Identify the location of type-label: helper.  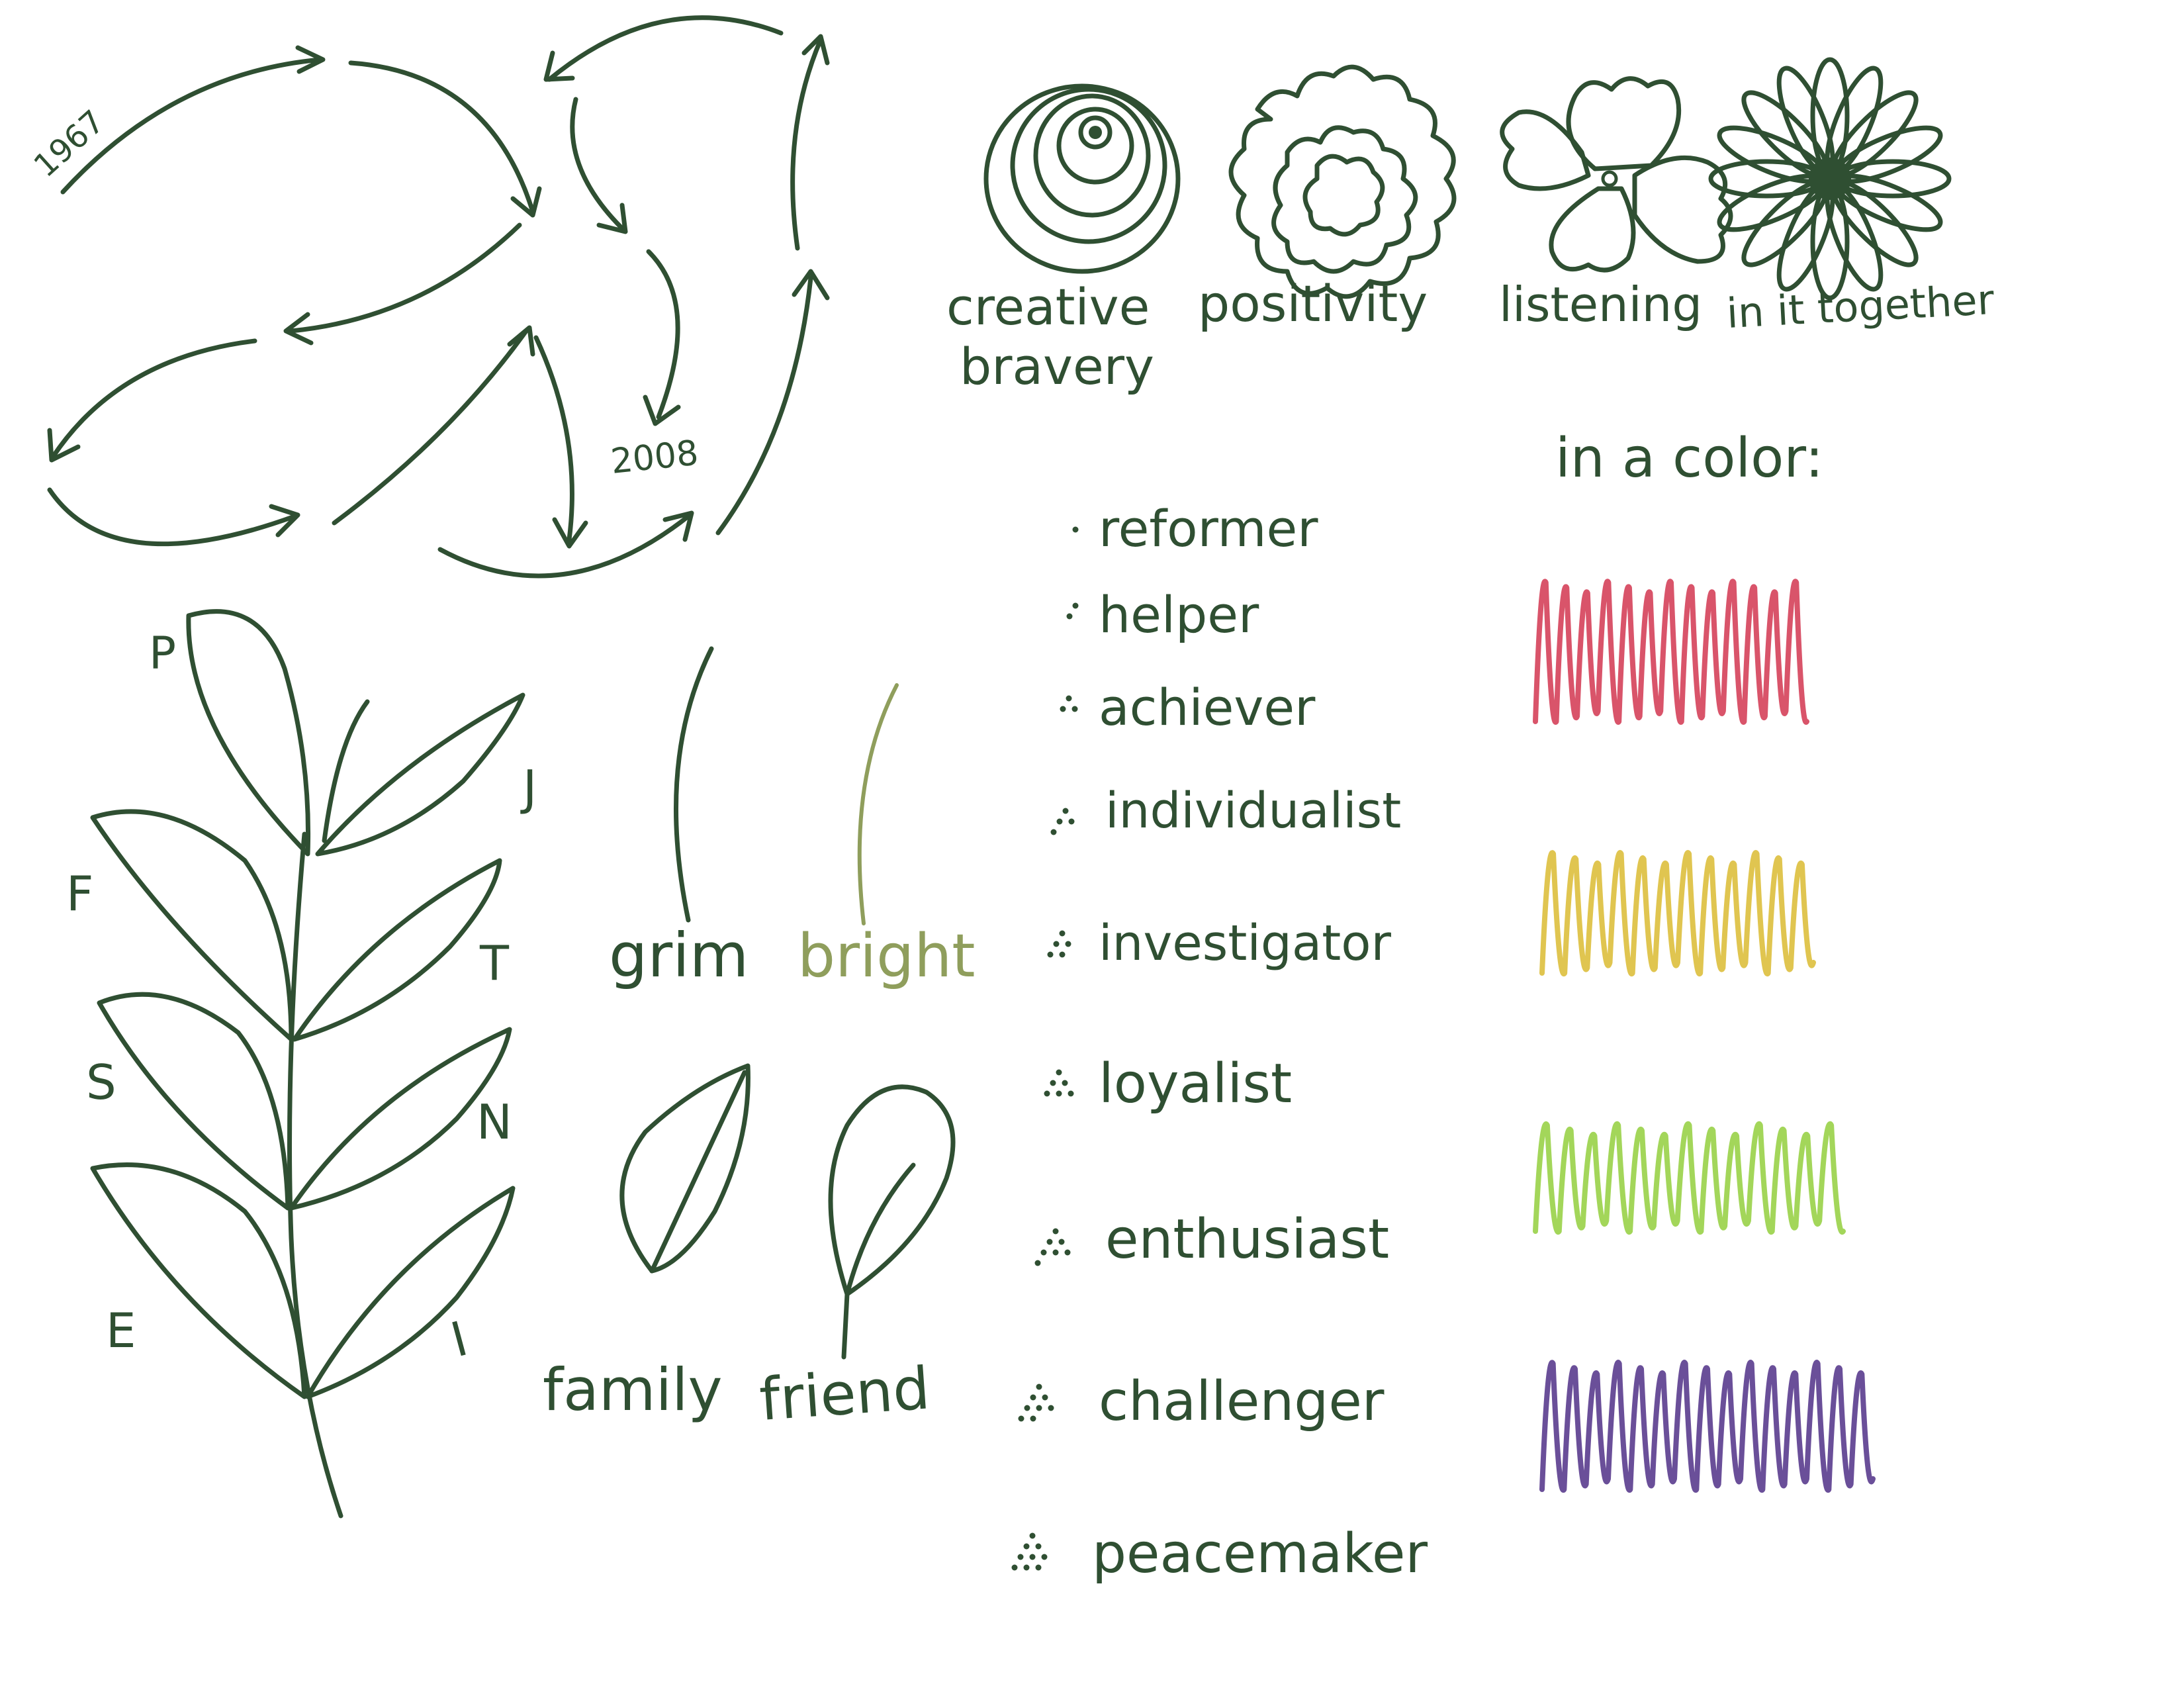
(1179, 614).